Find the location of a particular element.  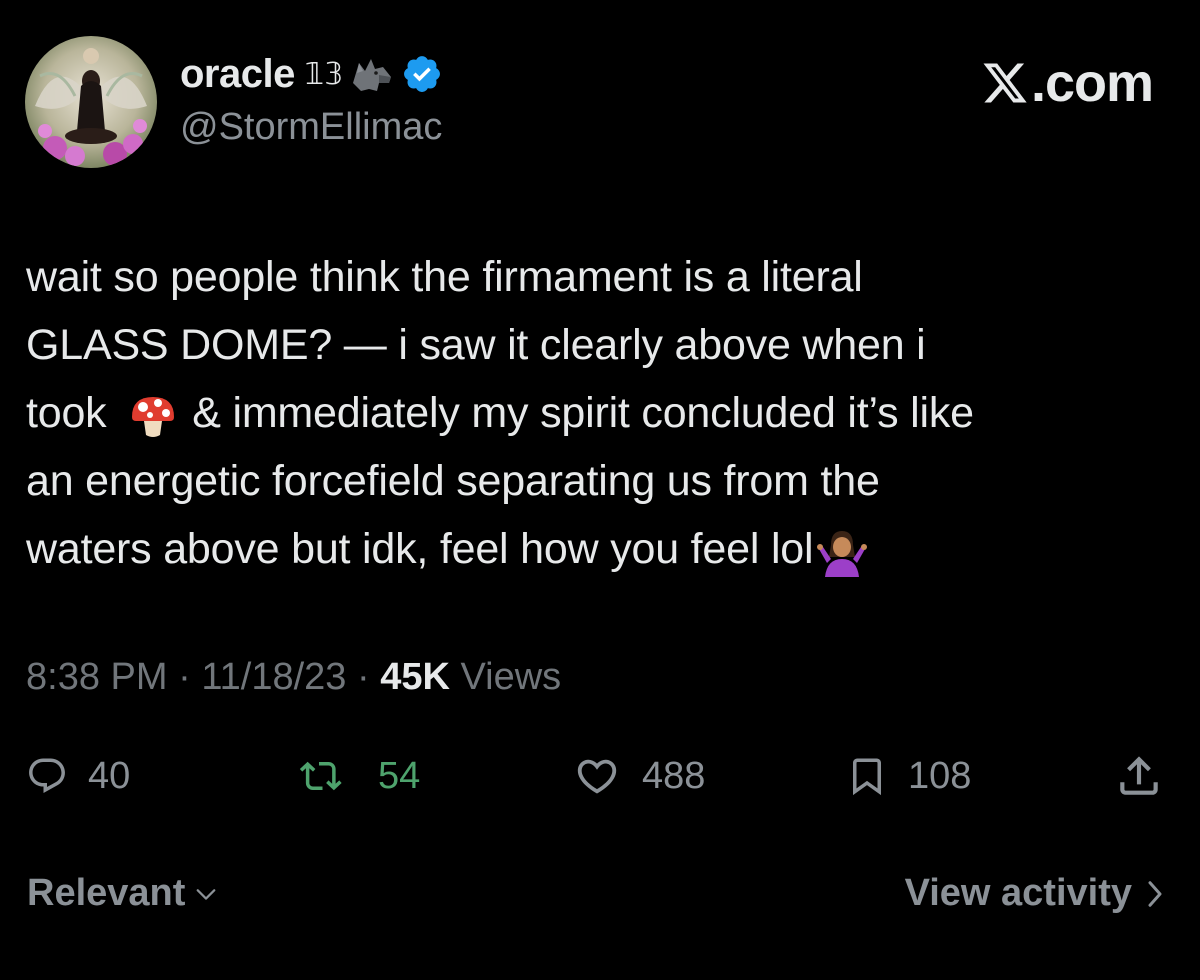

tweet-line-3-prefix: took is located at coordinates (66, 413).